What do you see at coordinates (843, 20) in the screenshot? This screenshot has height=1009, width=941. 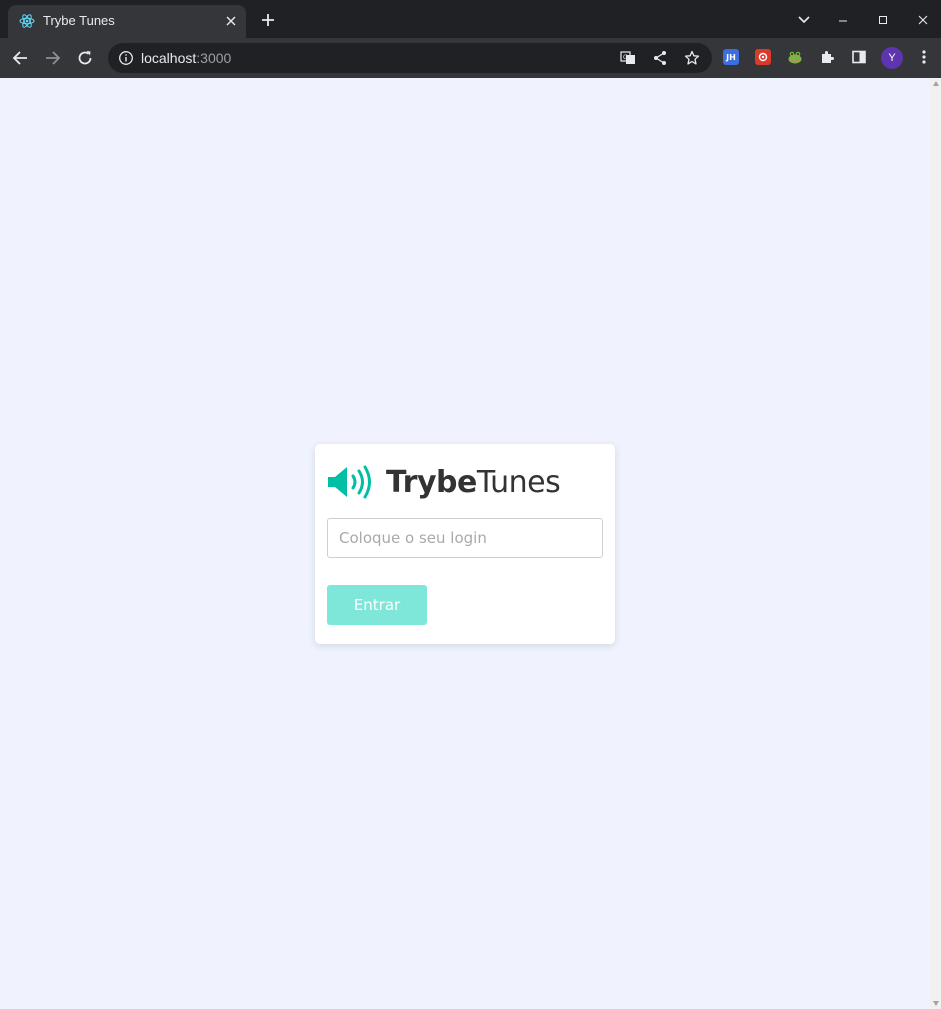 I see `minimize-icon` at bounding box center [843, 20].